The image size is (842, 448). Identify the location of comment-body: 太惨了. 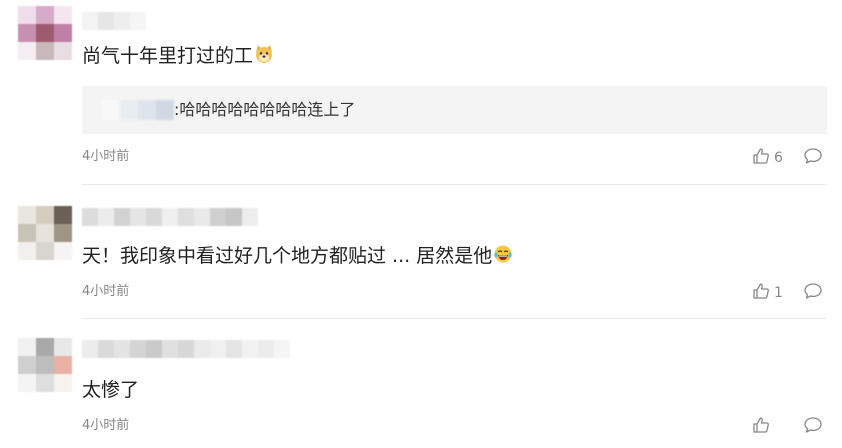
(111, 390).